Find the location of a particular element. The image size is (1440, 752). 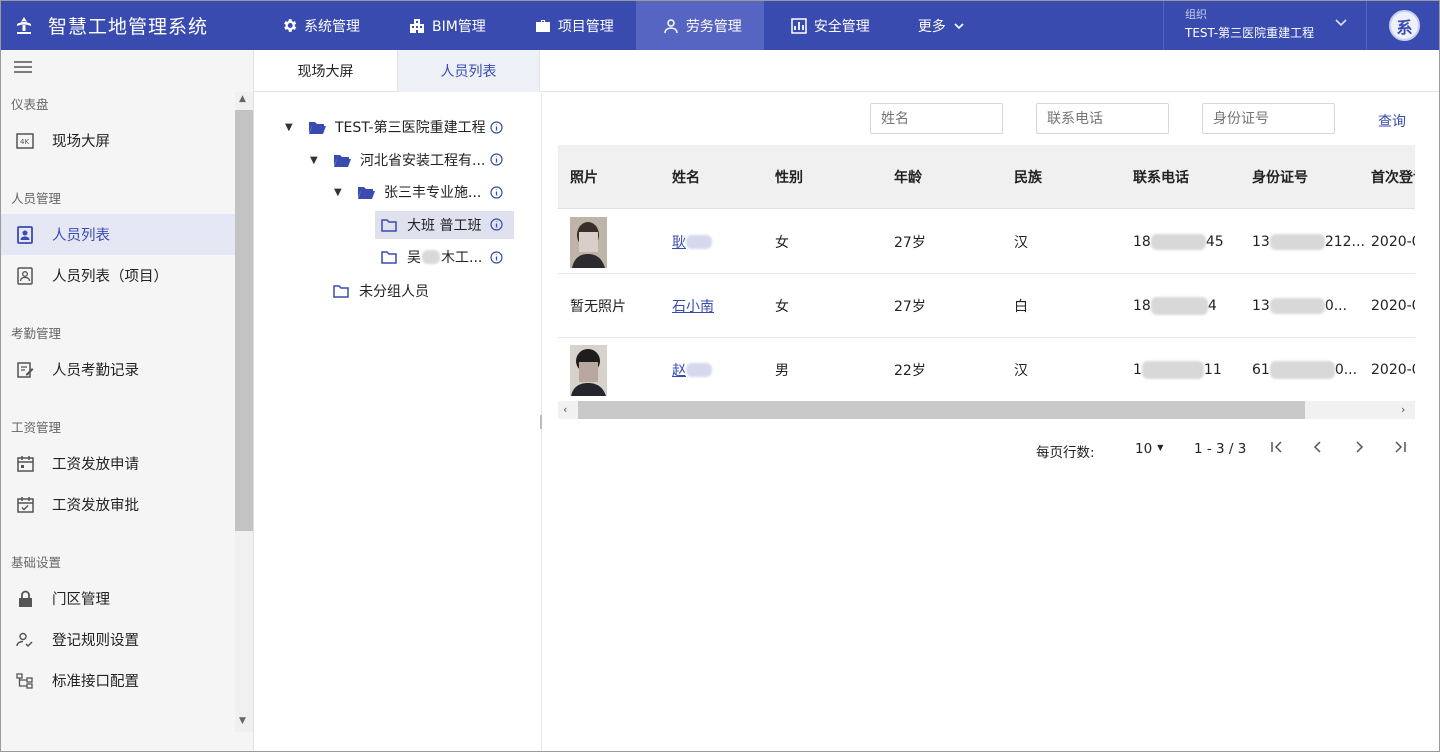

table-row: 暂无照片 石小南 女 27岁 白 18 4 13 0... 2020-08 is located at coordinates (986, 306).